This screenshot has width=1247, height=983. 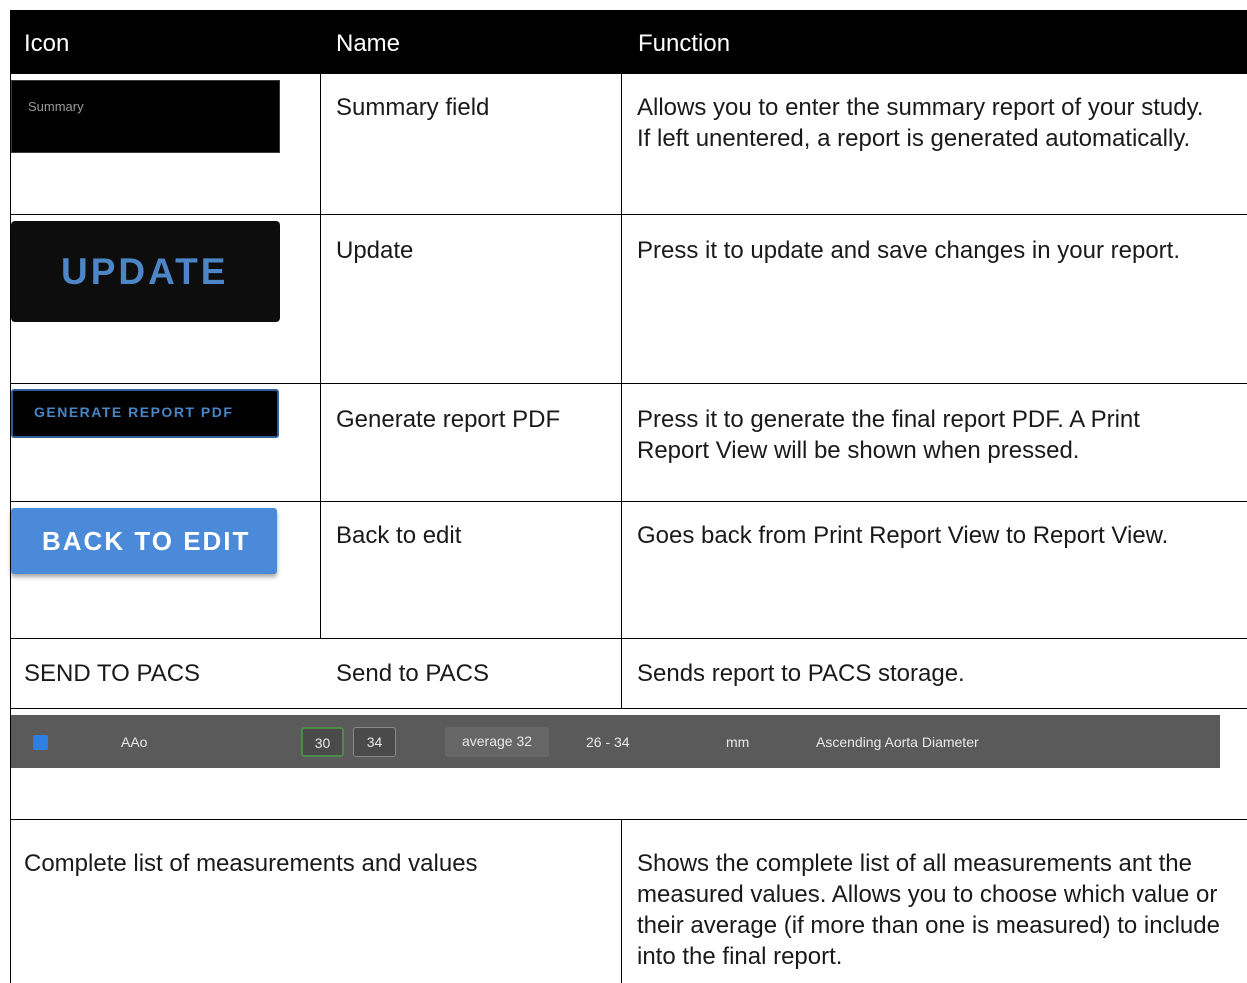 I want to click on header-function: Function, so click(x=684, y=43).